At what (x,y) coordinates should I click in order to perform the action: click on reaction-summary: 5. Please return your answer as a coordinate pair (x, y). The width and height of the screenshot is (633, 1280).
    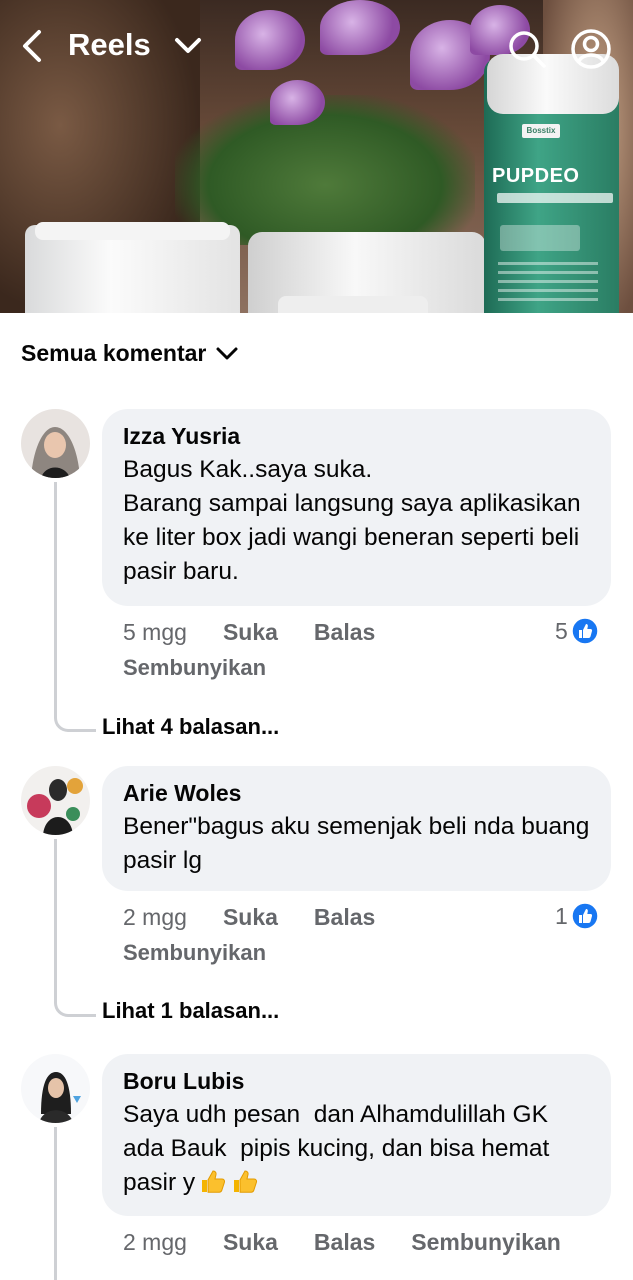
    Looking at the image, I should click on (577, 631).